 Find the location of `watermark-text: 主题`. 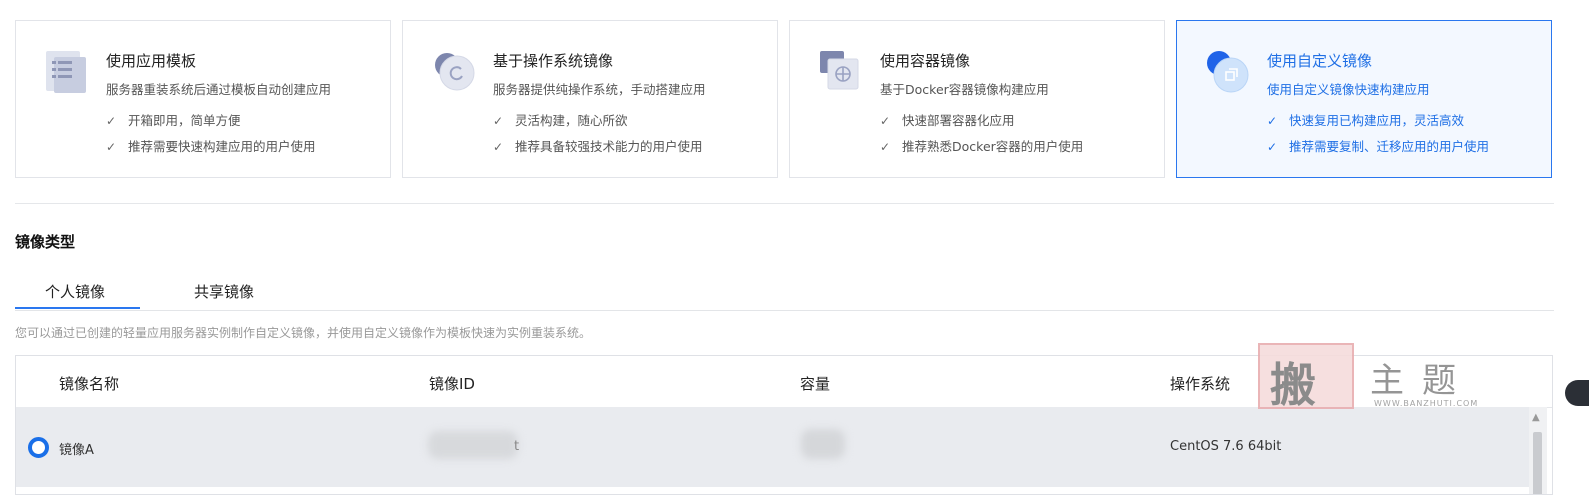

watermark-text: 主题 is located at coordinates (1422, 381).